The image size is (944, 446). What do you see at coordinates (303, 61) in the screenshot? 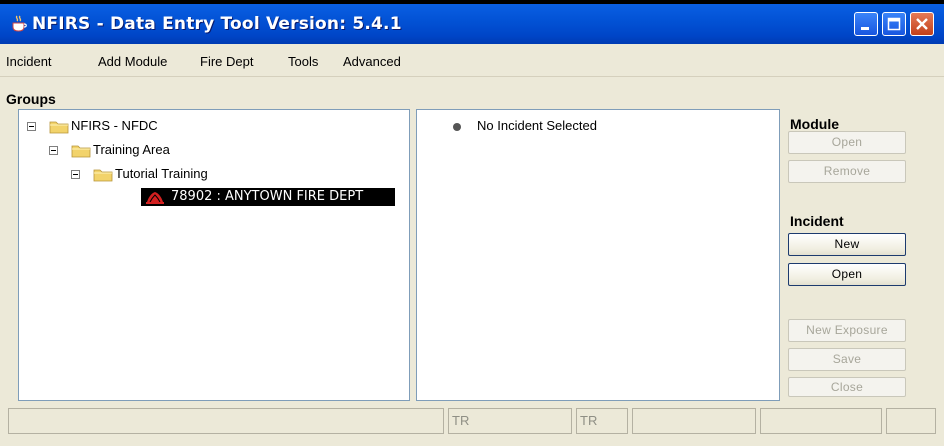
I see `menu-tools: Tools` at bounding box center [303, 61].